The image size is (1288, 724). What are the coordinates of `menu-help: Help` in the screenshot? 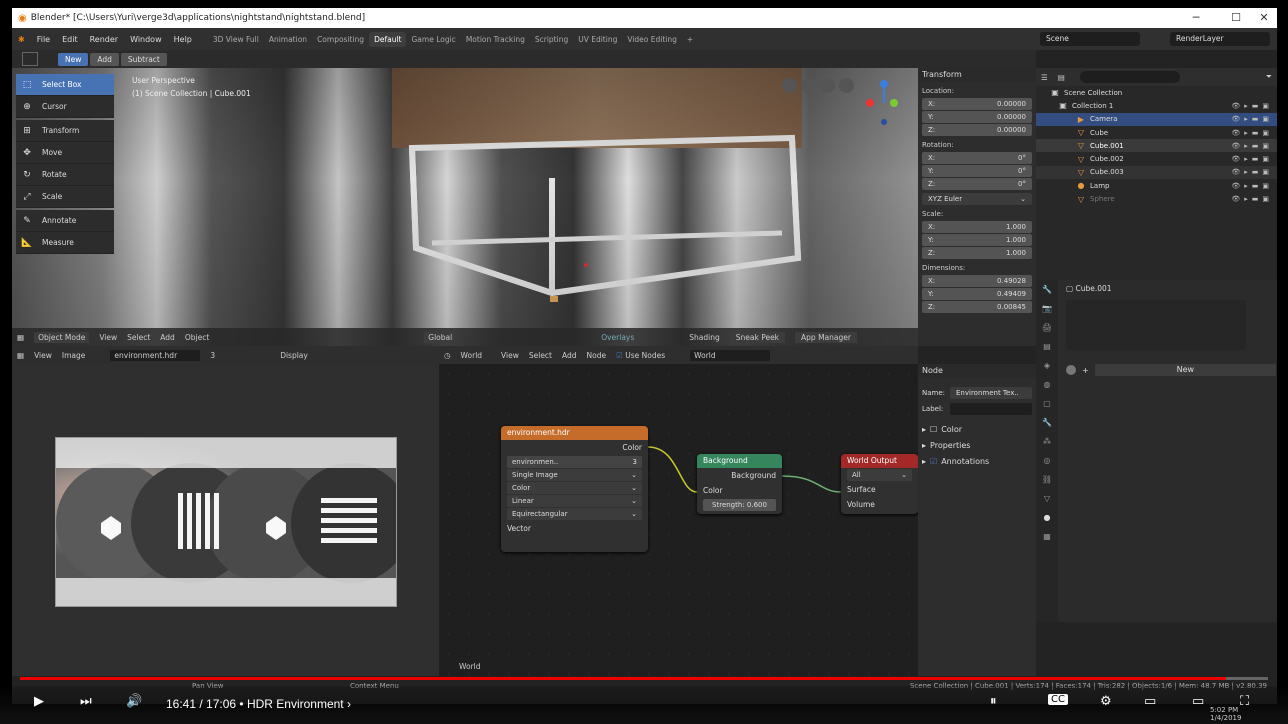 It's located at (183, 39).